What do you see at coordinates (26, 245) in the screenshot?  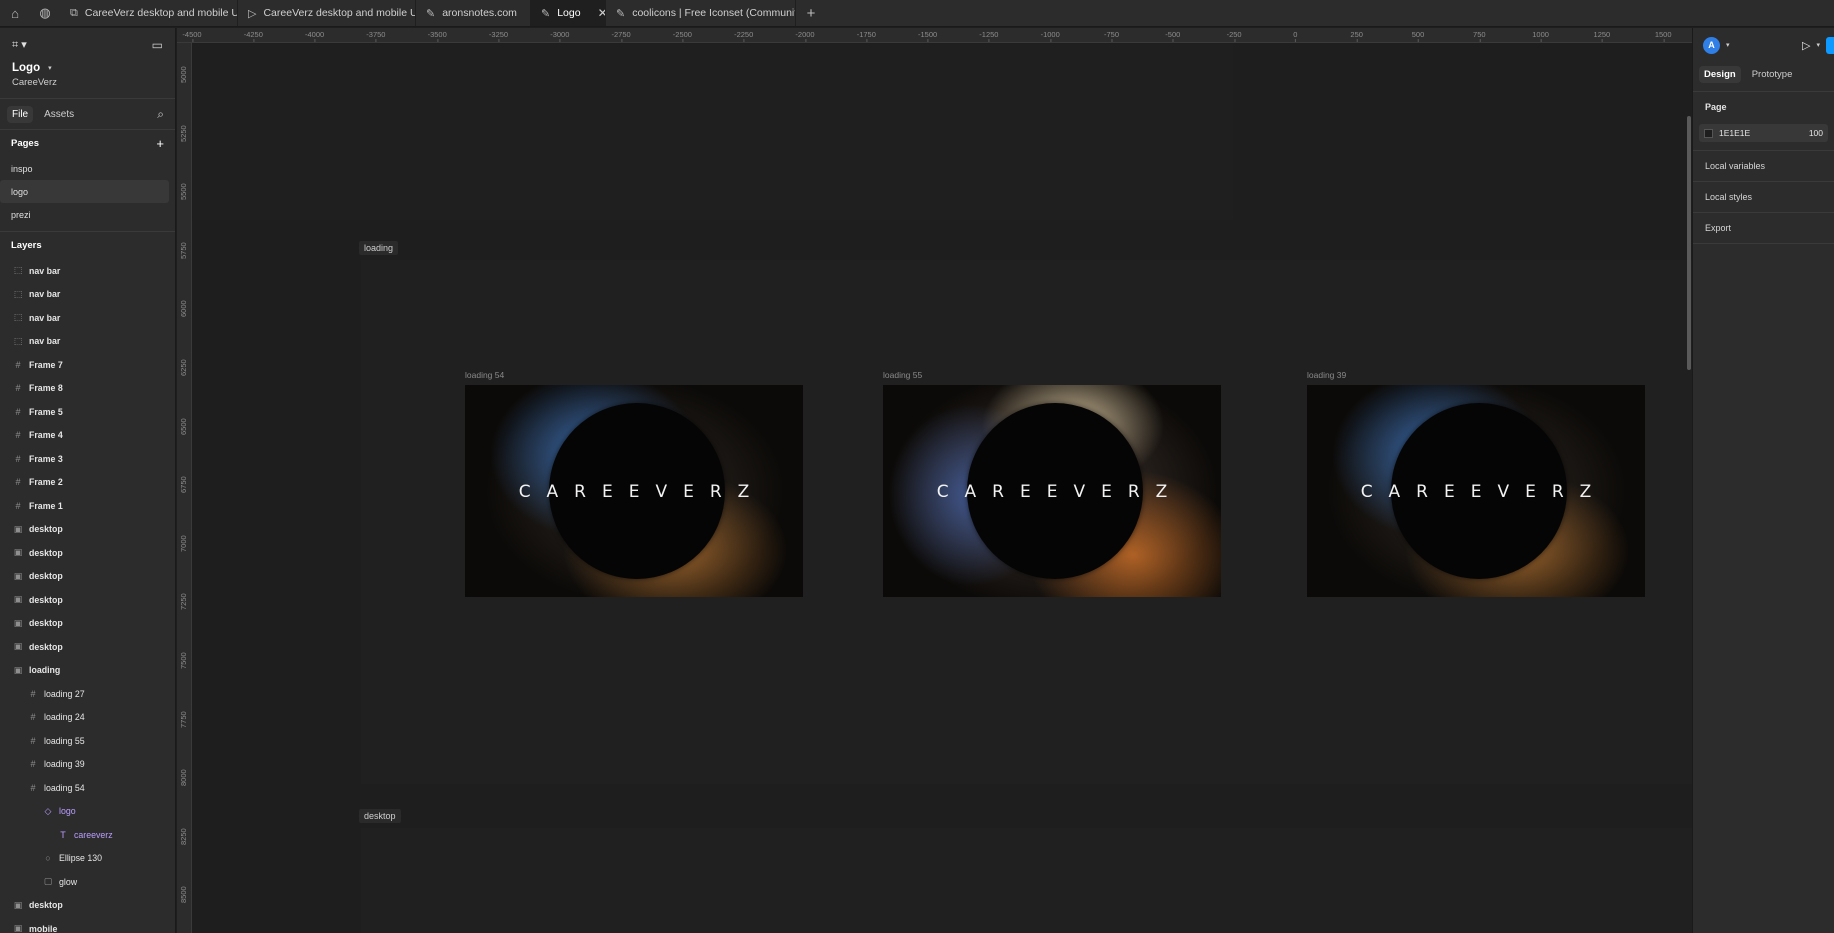 I see `layers-heading: Layers` at bounding box center [26, 245].